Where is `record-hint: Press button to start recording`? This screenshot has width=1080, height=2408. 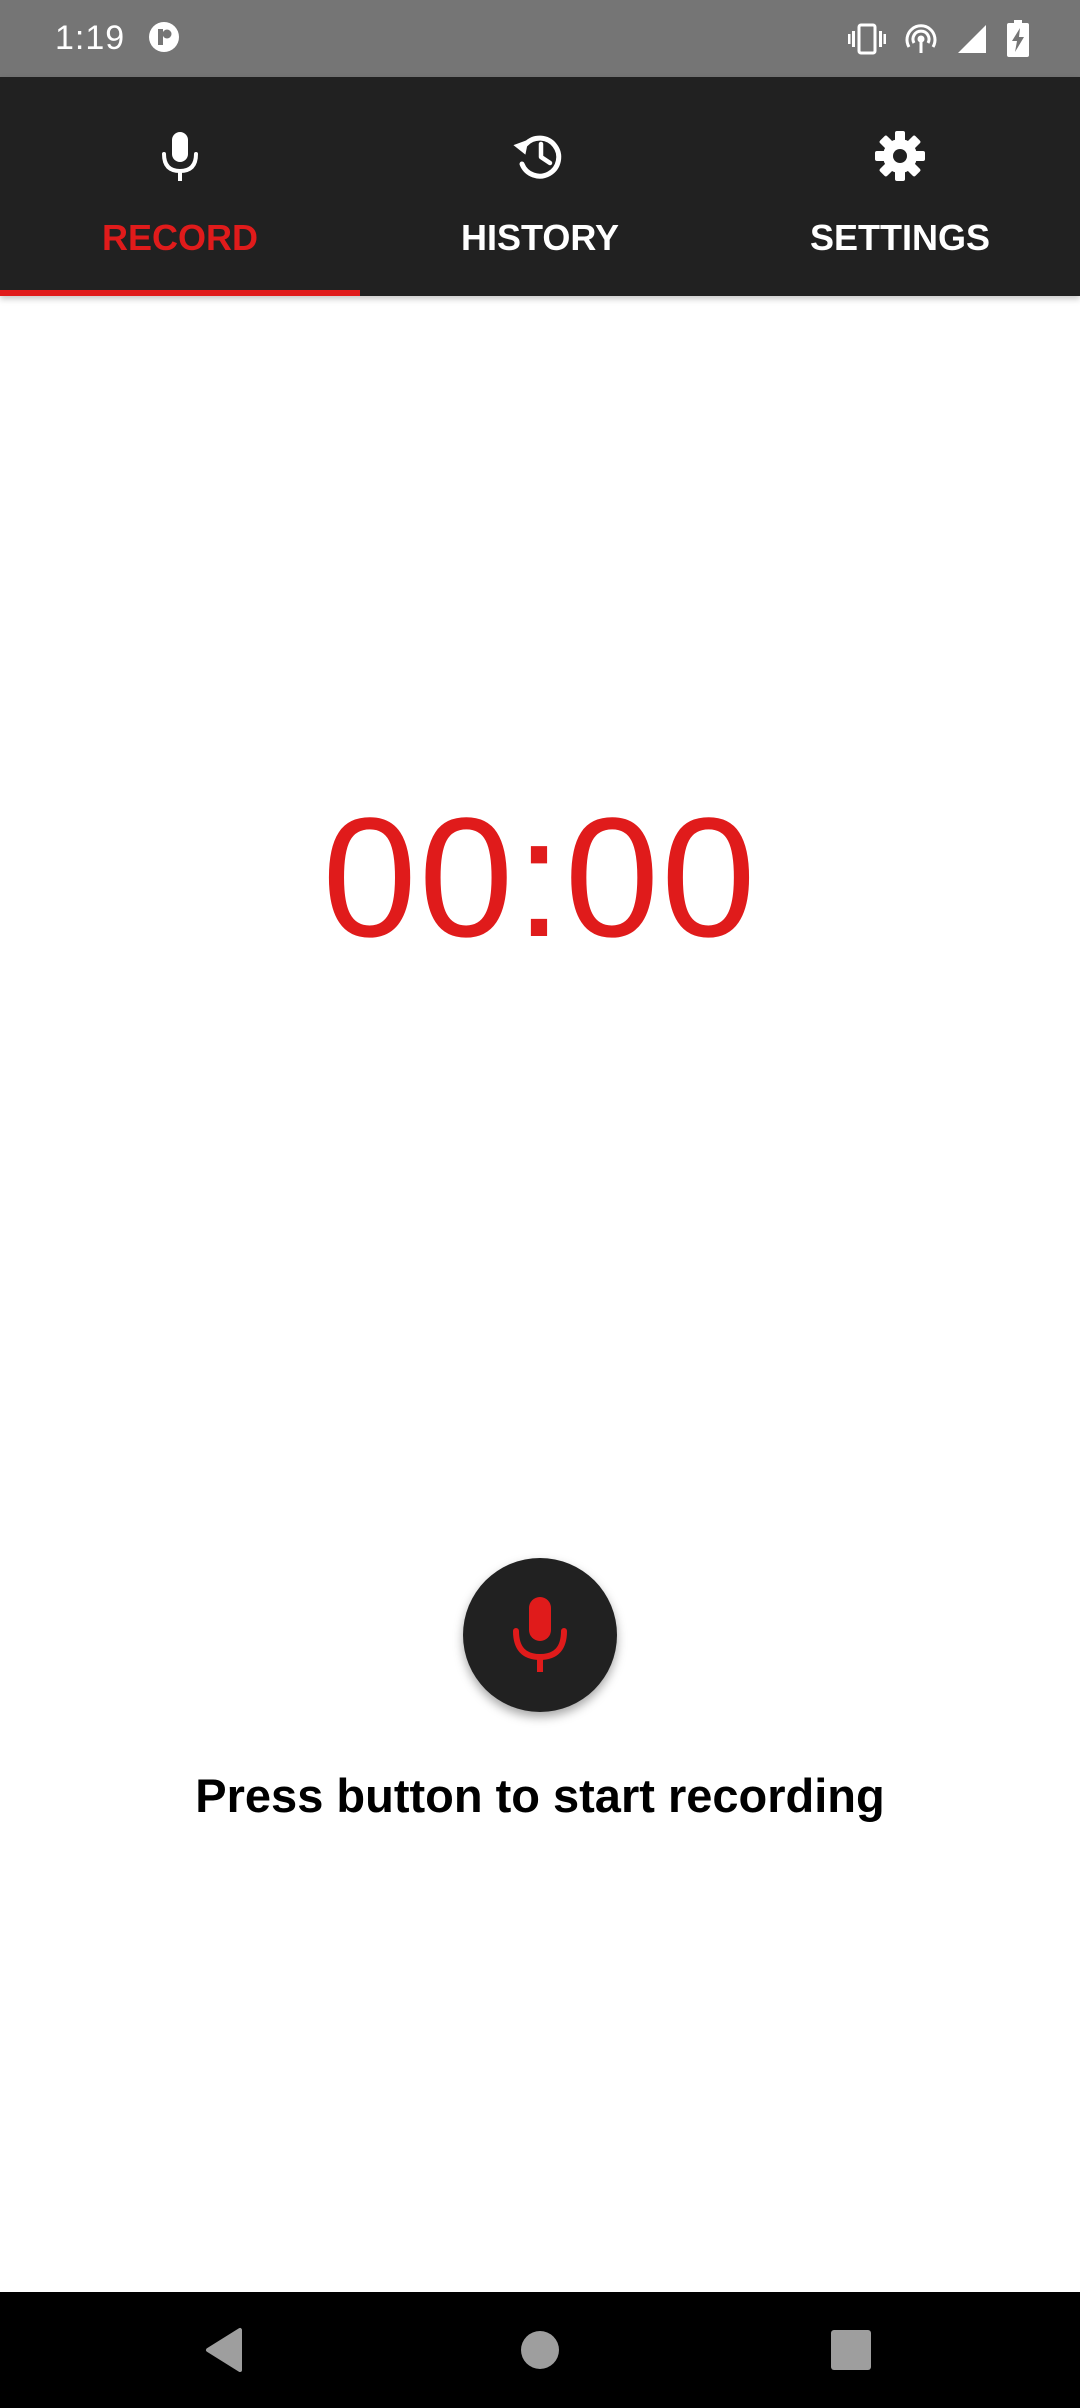 record-hint: Press button to start recording is located at coordinates (540, 1795).